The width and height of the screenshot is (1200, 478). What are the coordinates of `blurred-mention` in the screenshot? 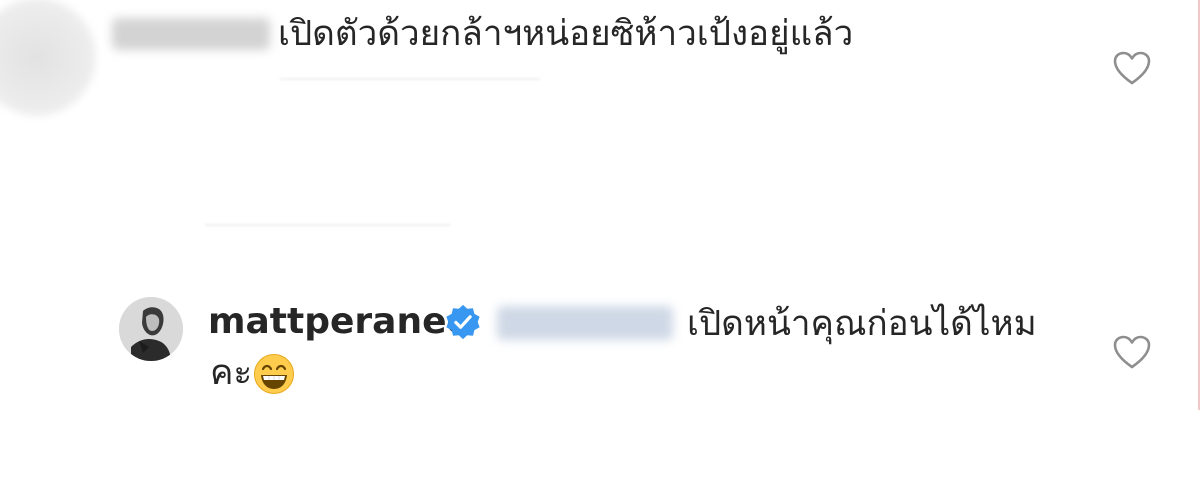 It's located at (585, 323).